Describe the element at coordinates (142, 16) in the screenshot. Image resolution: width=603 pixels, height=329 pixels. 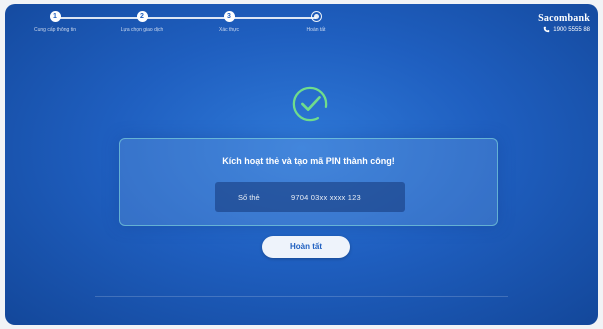
I see `step-marker: 2` at that location.